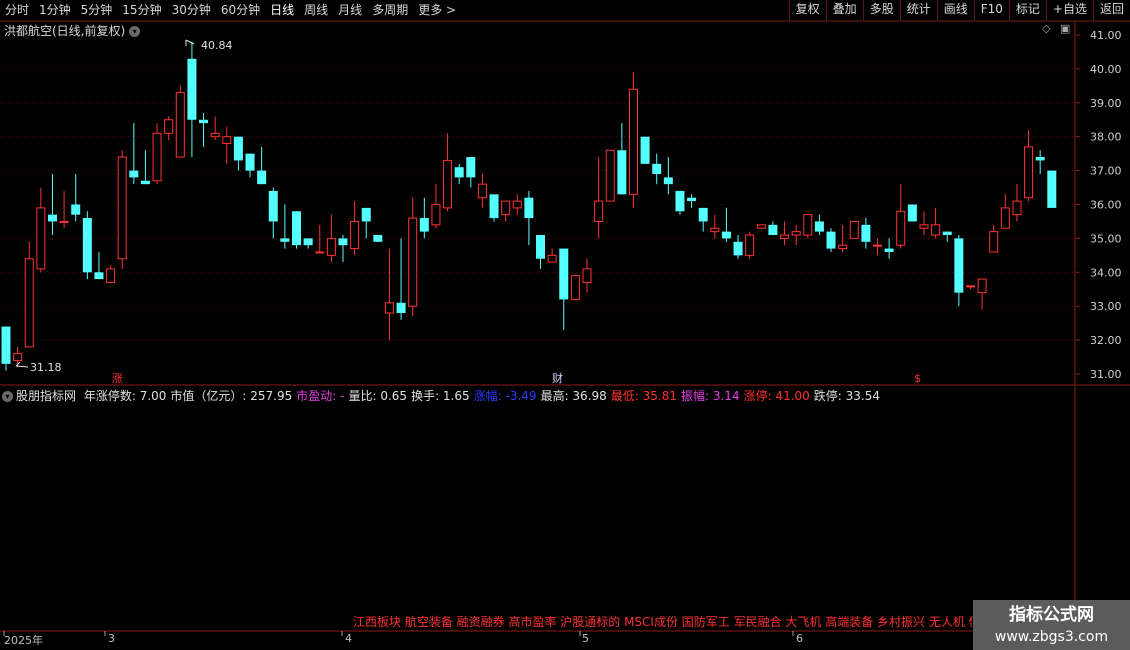  I want to click on date-label-april: 4, so click(348, 638).